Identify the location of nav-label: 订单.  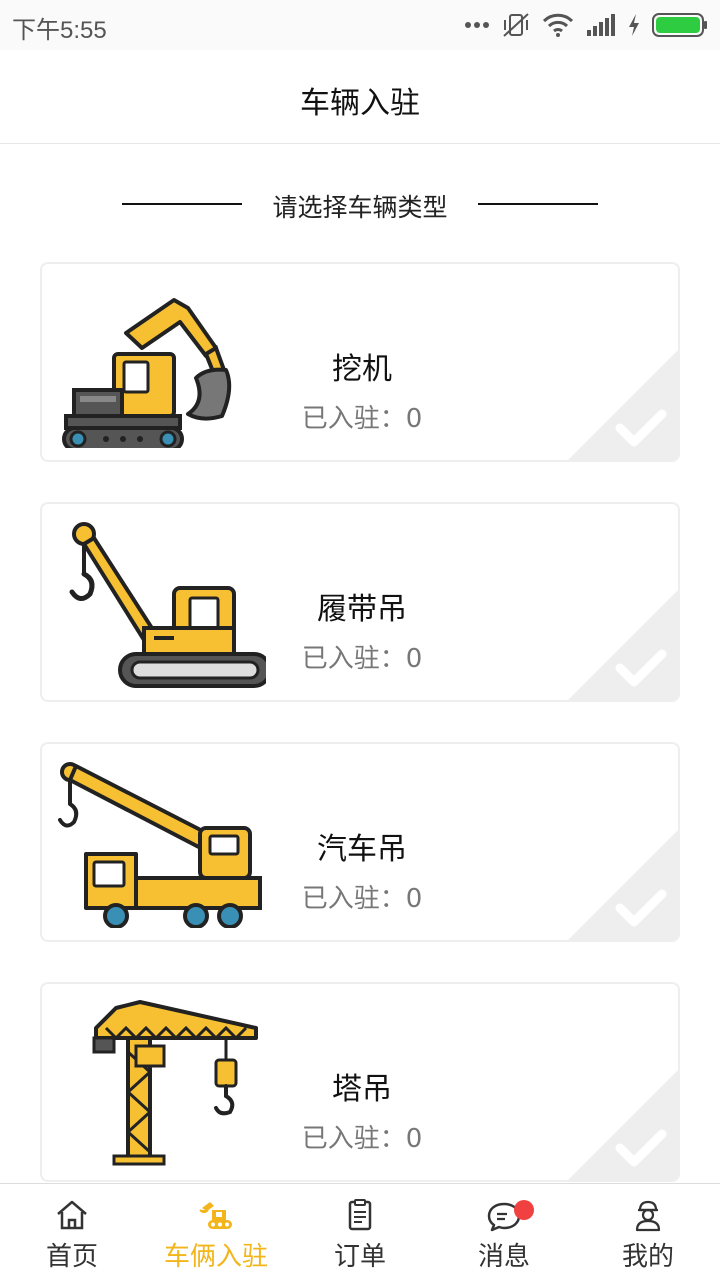
(359, 1257).